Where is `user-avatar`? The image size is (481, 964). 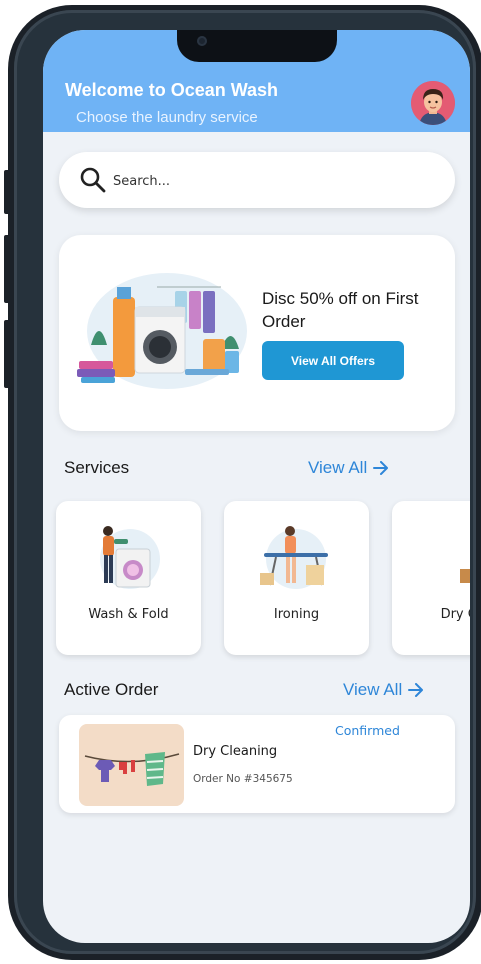
user-avatar is located at coordinates (433, 103).